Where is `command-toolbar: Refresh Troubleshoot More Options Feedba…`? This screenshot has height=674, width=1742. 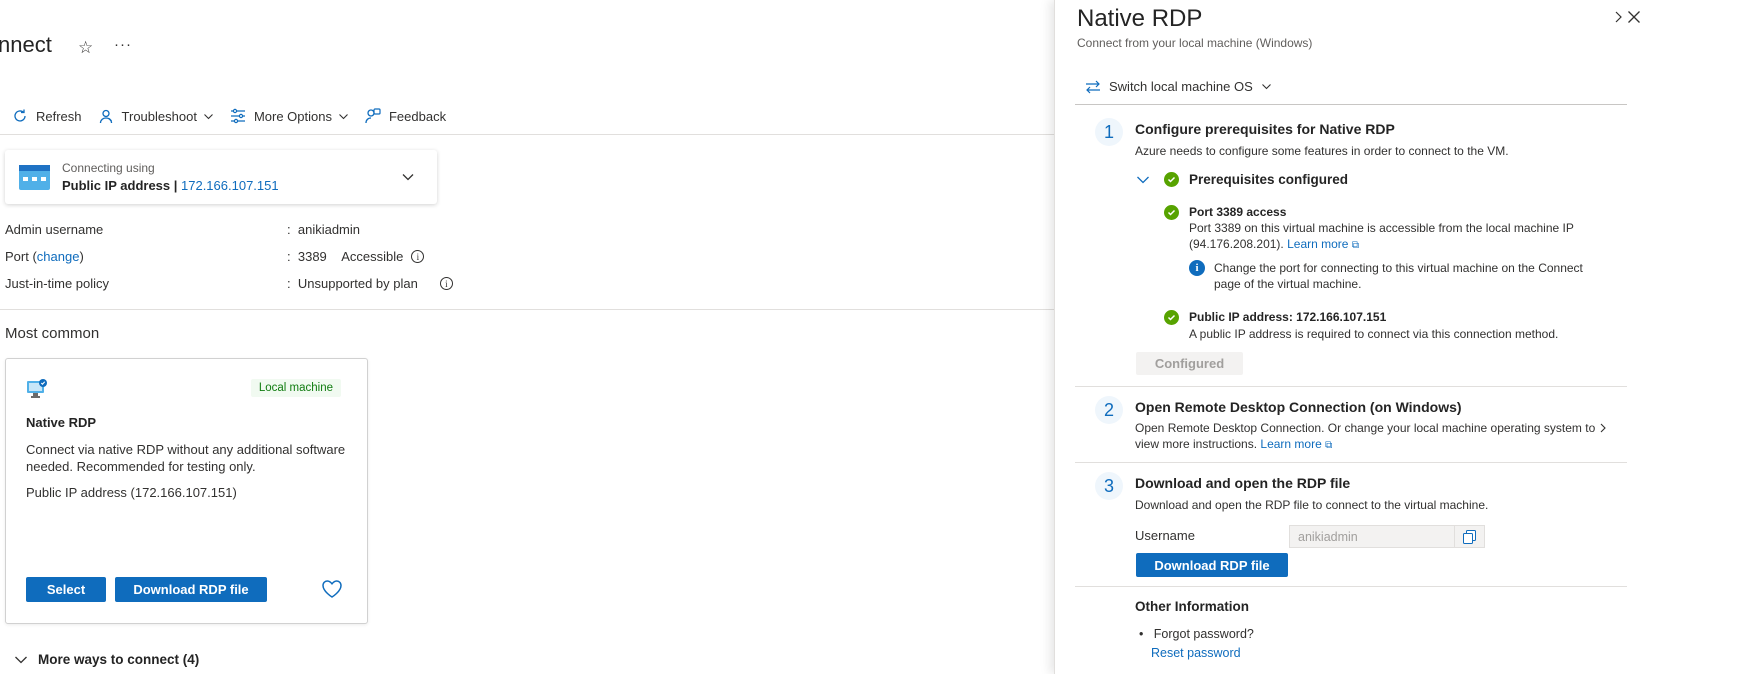 command-toolbar: Refresh Troubleshoot More Options Feedba… is located at coordinates (237, 116).